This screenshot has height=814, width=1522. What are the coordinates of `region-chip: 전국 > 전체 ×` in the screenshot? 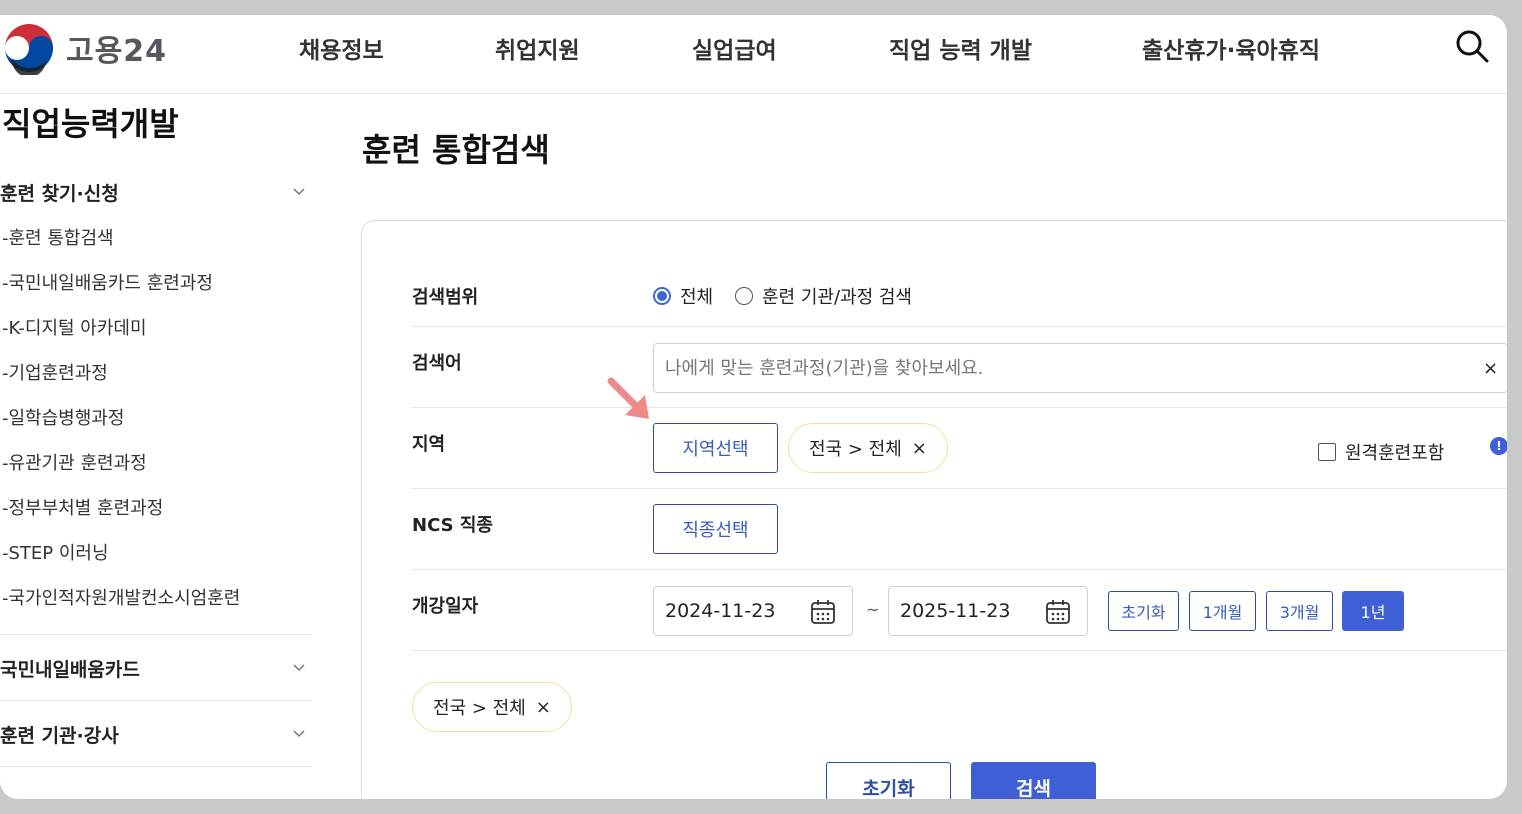 It's located at (868, 448).